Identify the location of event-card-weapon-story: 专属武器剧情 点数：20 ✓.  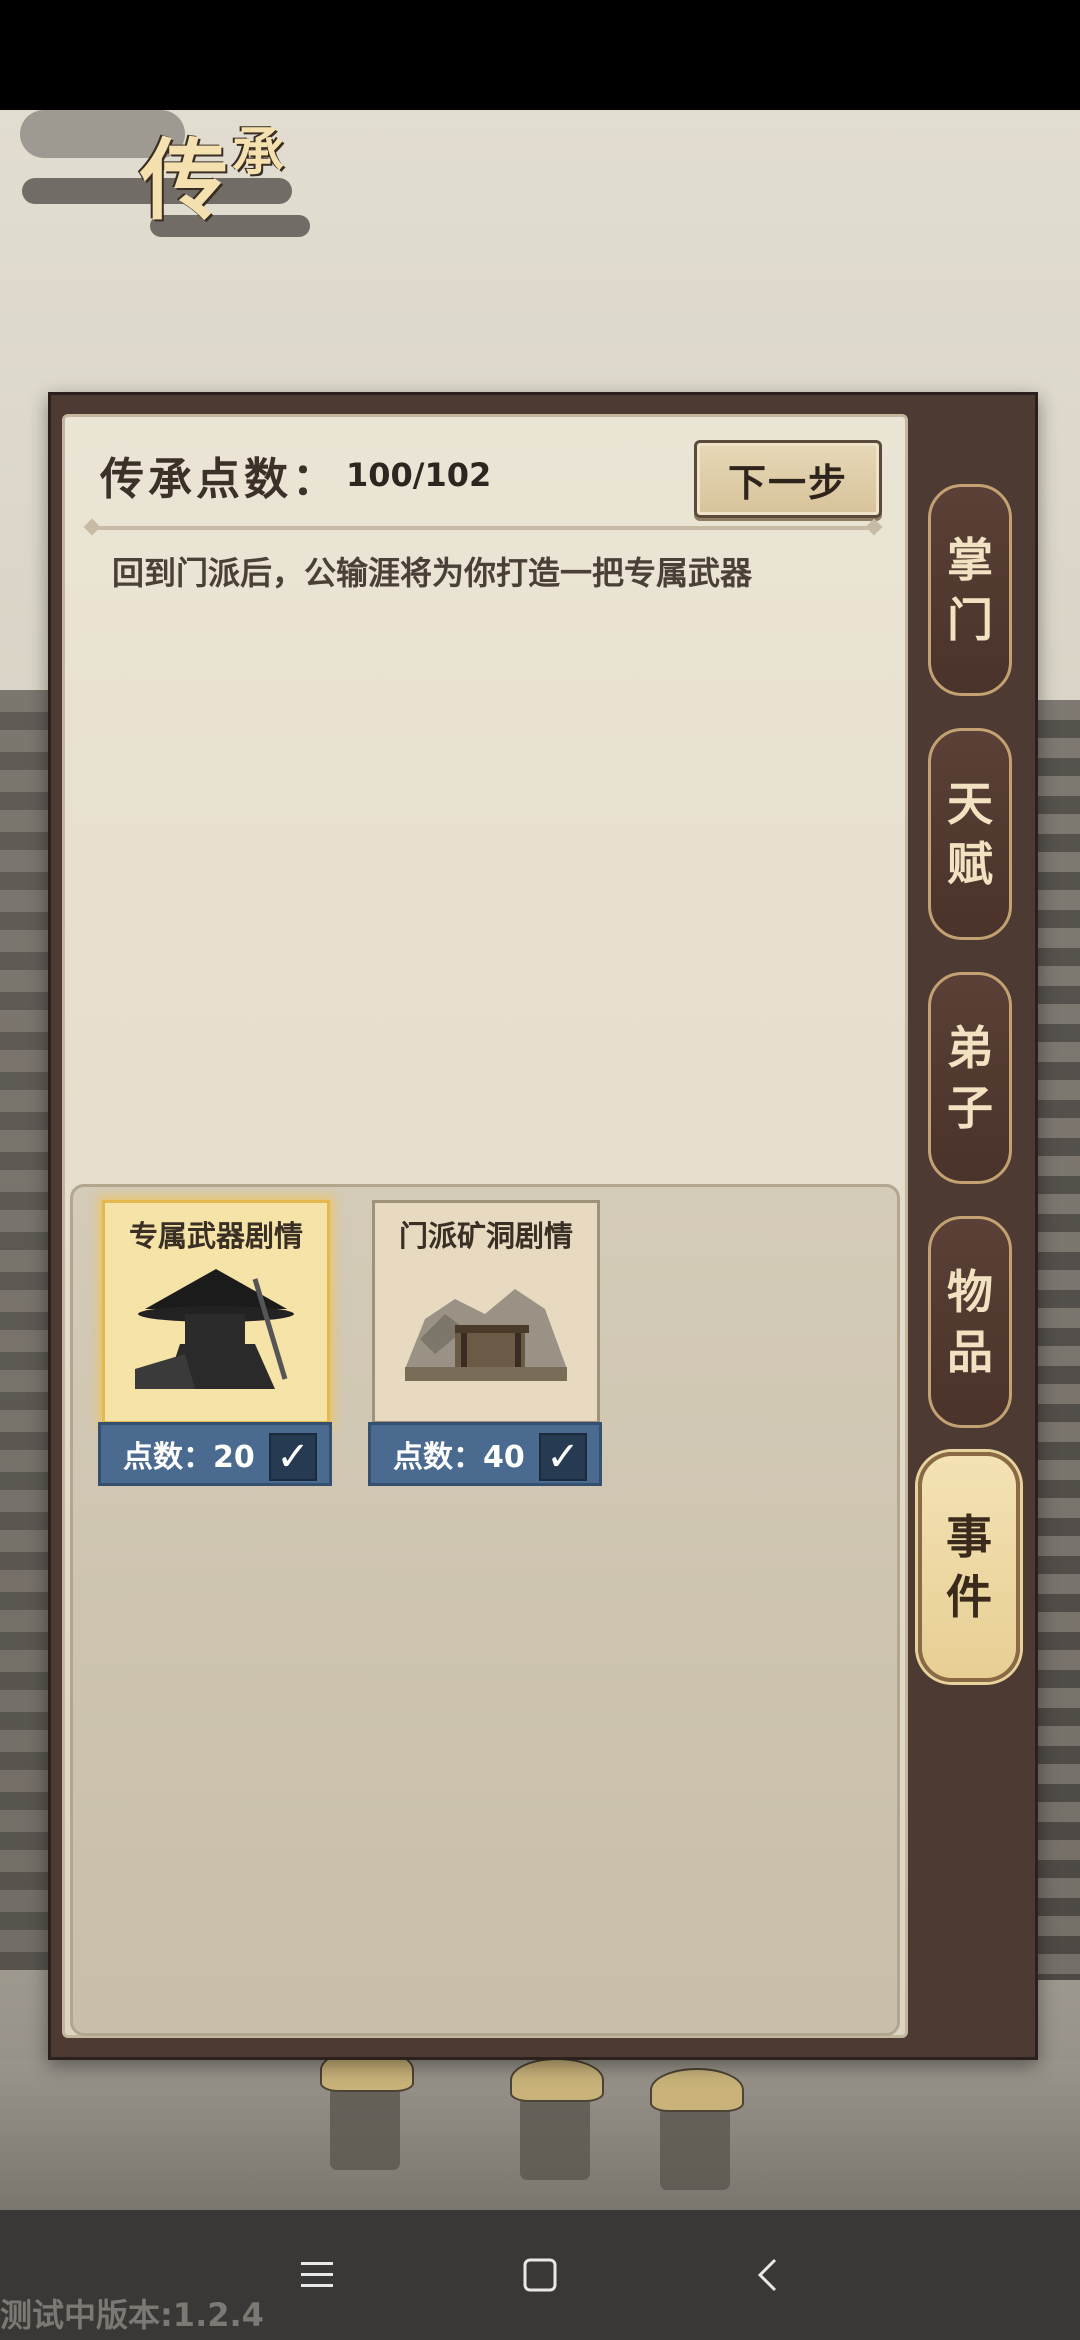
(215, 1343).